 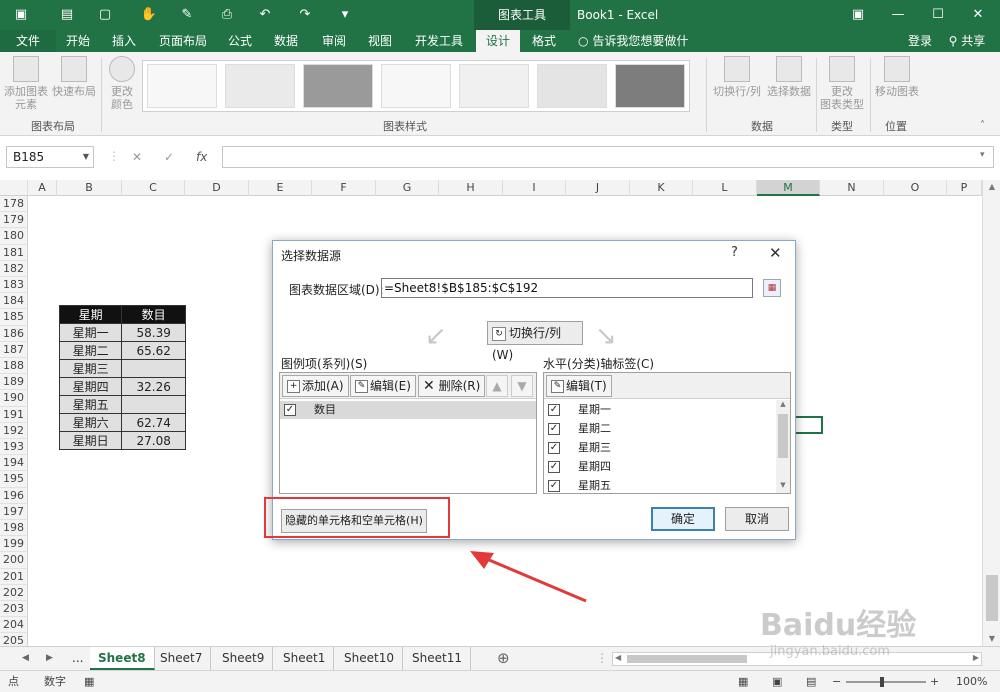 I want to click on column-header: L, so click(x=725, y=188).